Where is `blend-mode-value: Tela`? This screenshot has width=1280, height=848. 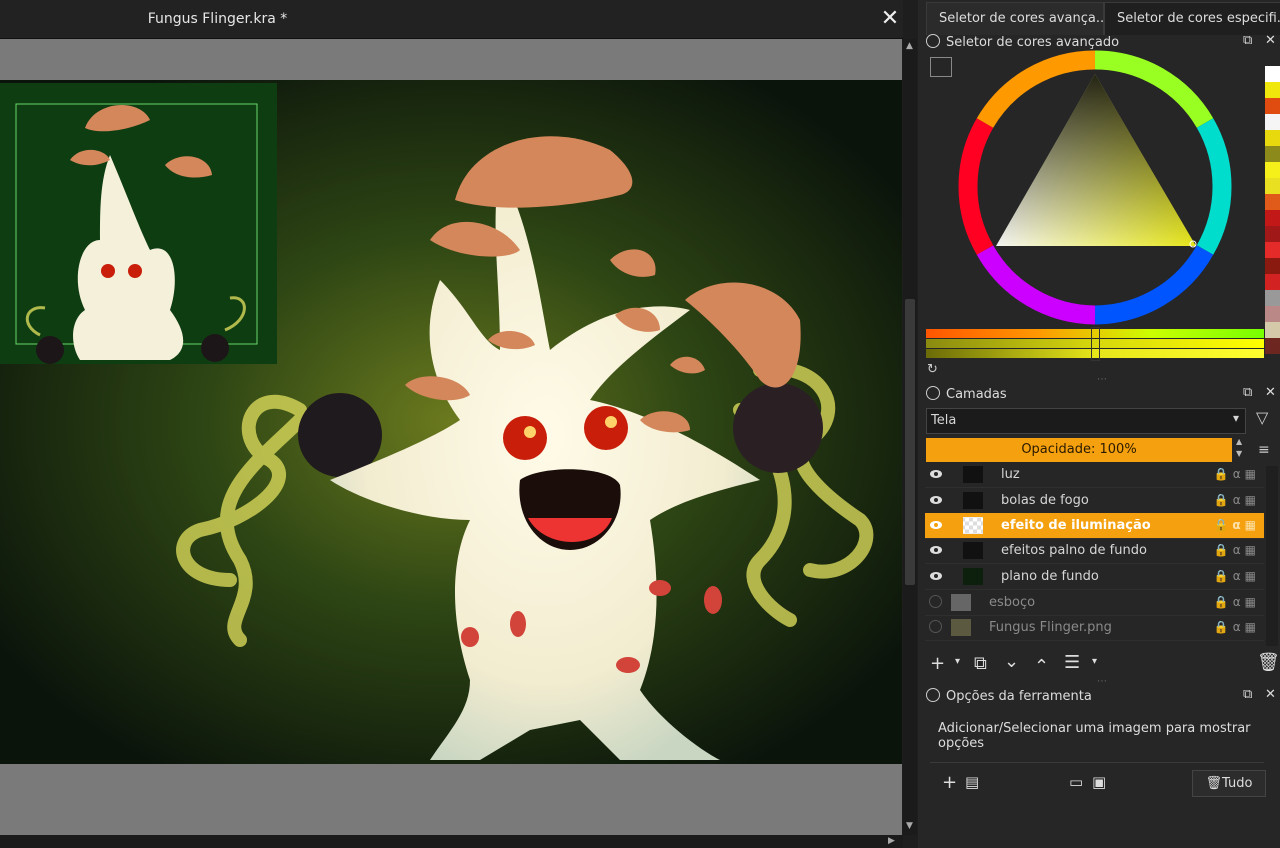
blend-mode-value: Tela is located at coordinates (944, 420).